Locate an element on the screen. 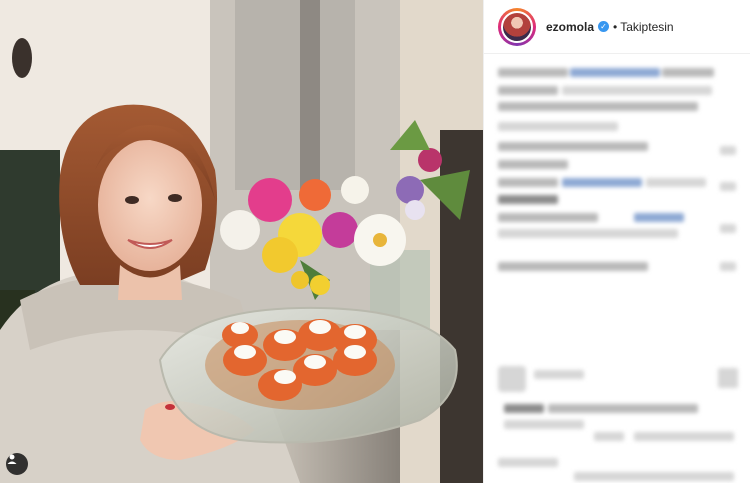 This screenshot has height=483, width=750. profile-avatar is located at coordinates (517, 26).